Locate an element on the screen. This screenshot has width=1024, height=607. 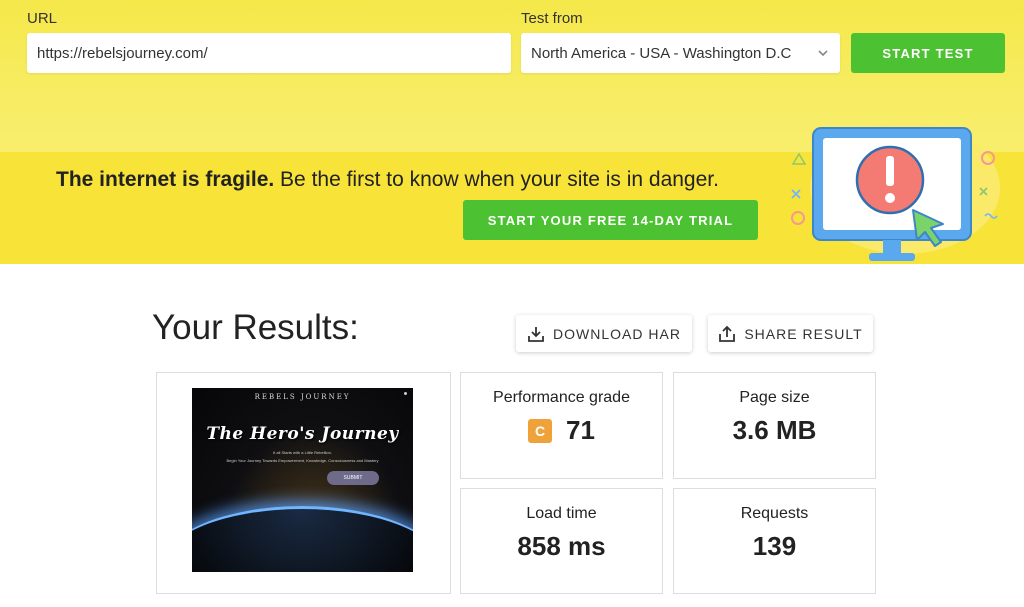
url-input is located at coordinates (269, 53).